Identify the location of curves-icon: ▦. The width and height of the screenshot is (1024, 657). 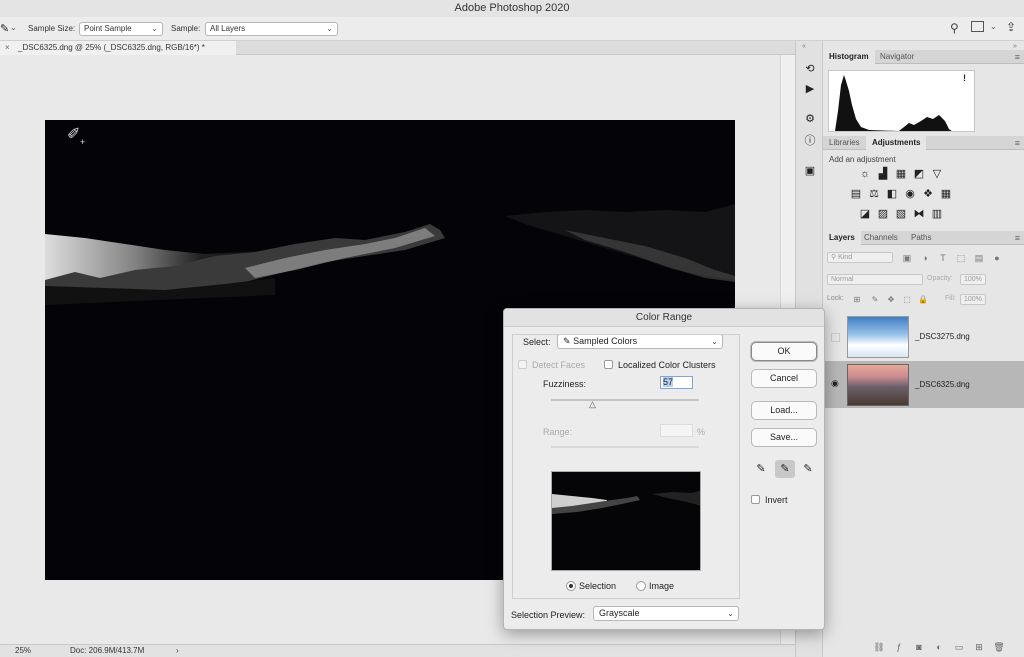
(901, 174).